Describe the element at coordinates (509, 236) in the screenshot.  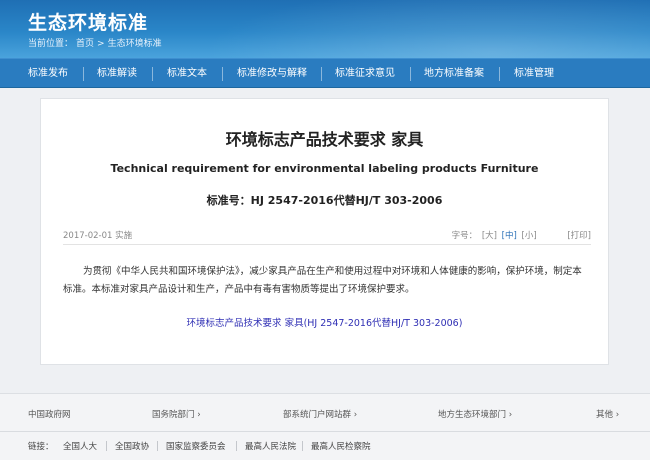
I see `font-size-medium-button: [中]` at that location.